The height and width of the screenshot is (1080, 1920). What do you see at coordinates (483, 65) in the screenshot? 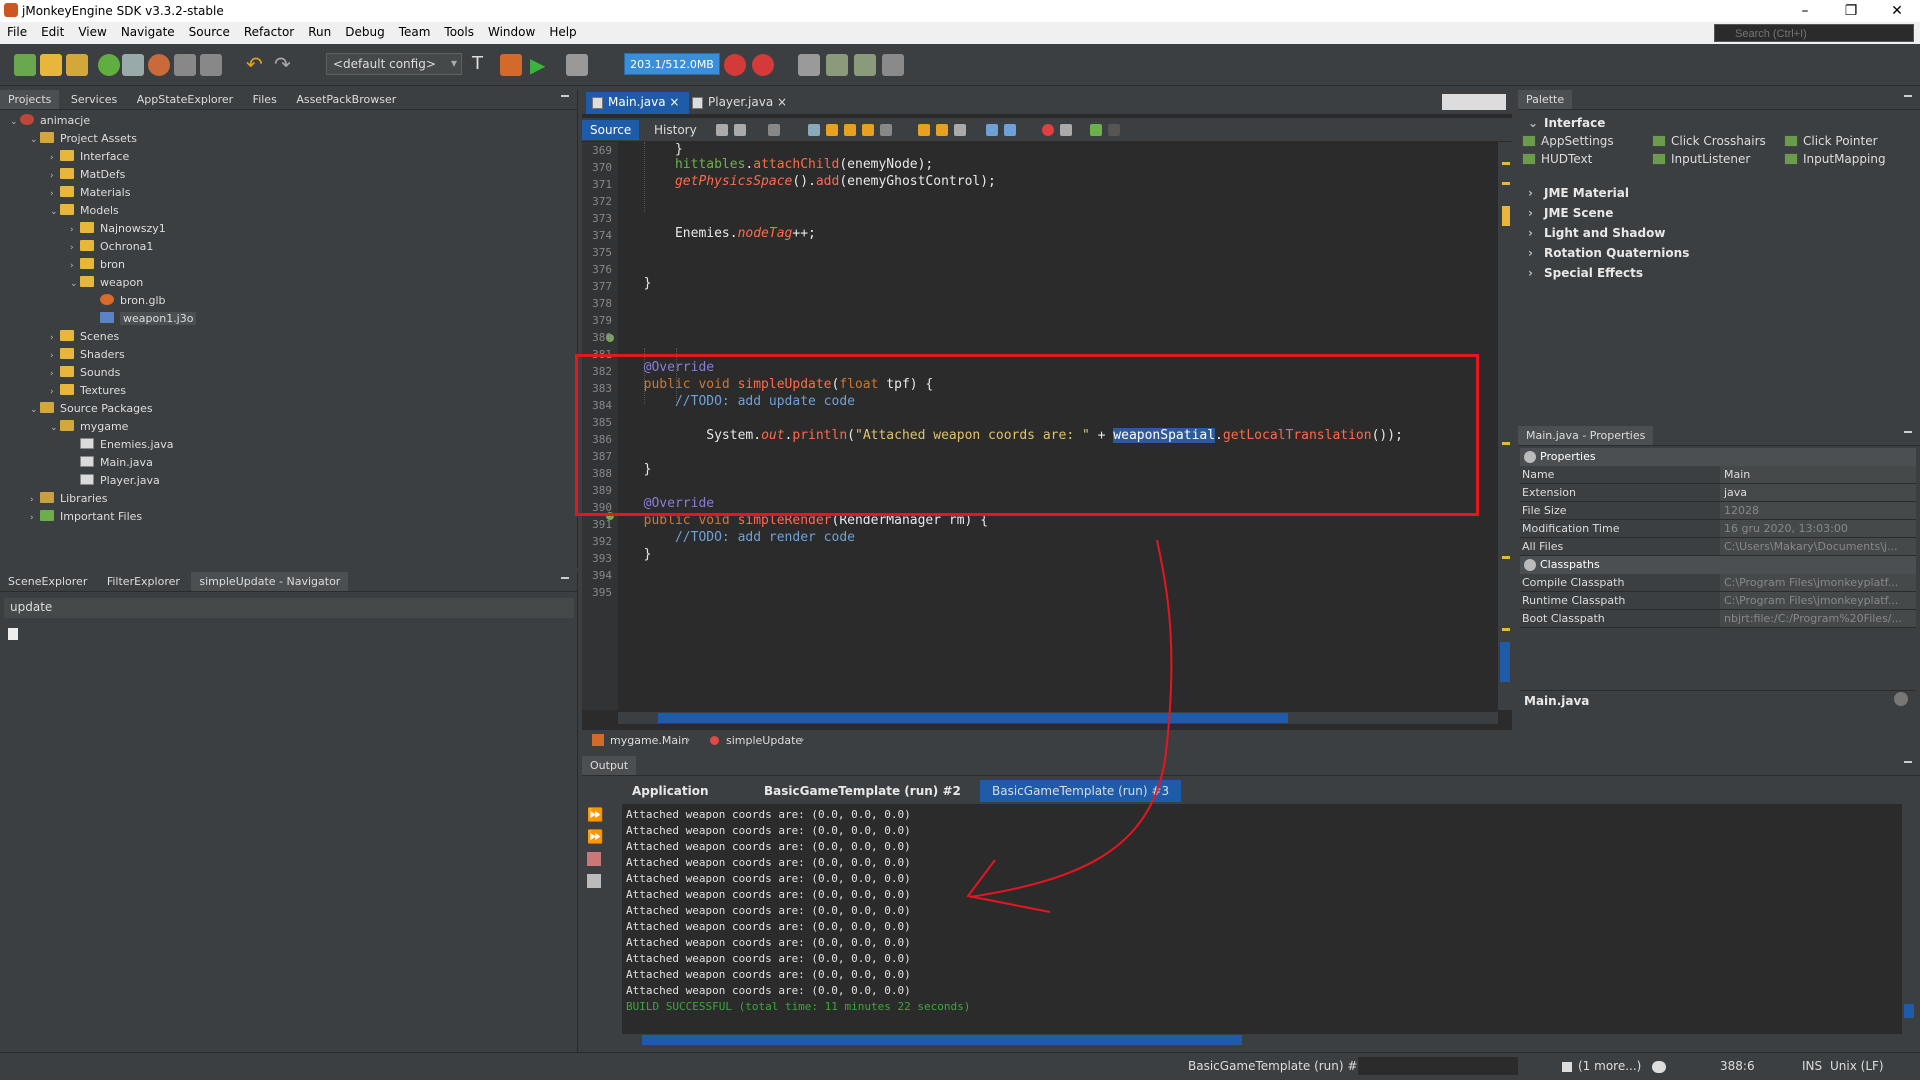
I see `build-hammer-icon: T` at bounding box center [483, 65].